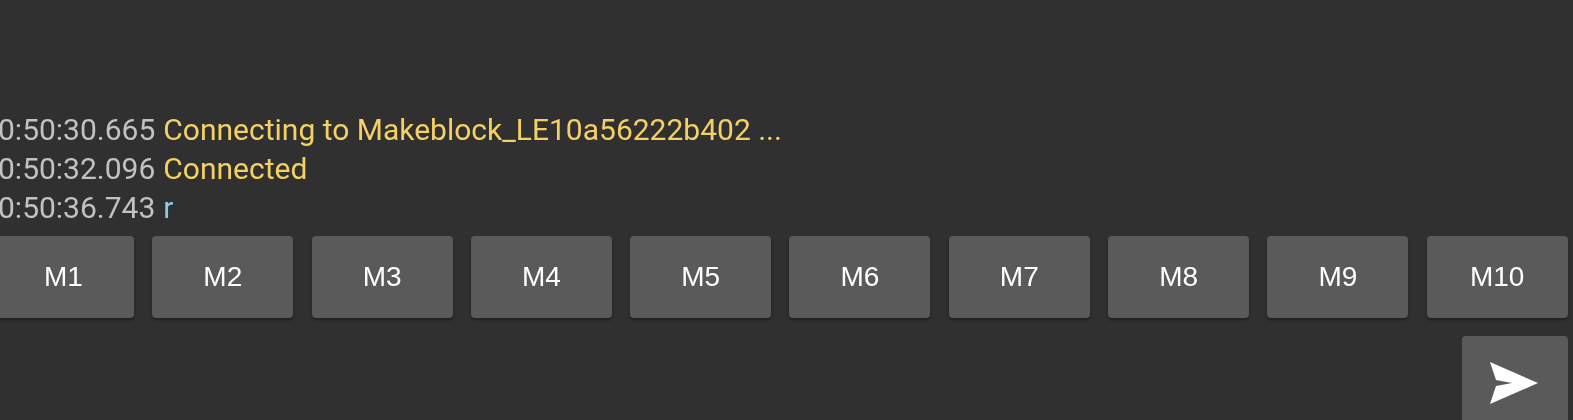  I want to click on macro-button: M5, so click(701, 277).